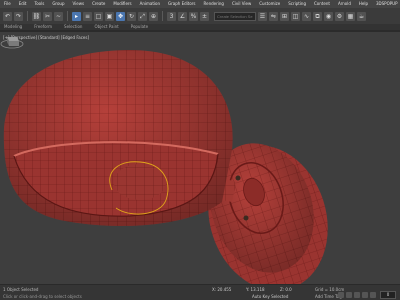 Image resolution: width=400 pixels, height=300 pixels. What do you see at coordinates (7, 16) in the screenshot?
I see `undo-icon: ↶` at bounding box center [7, 16].